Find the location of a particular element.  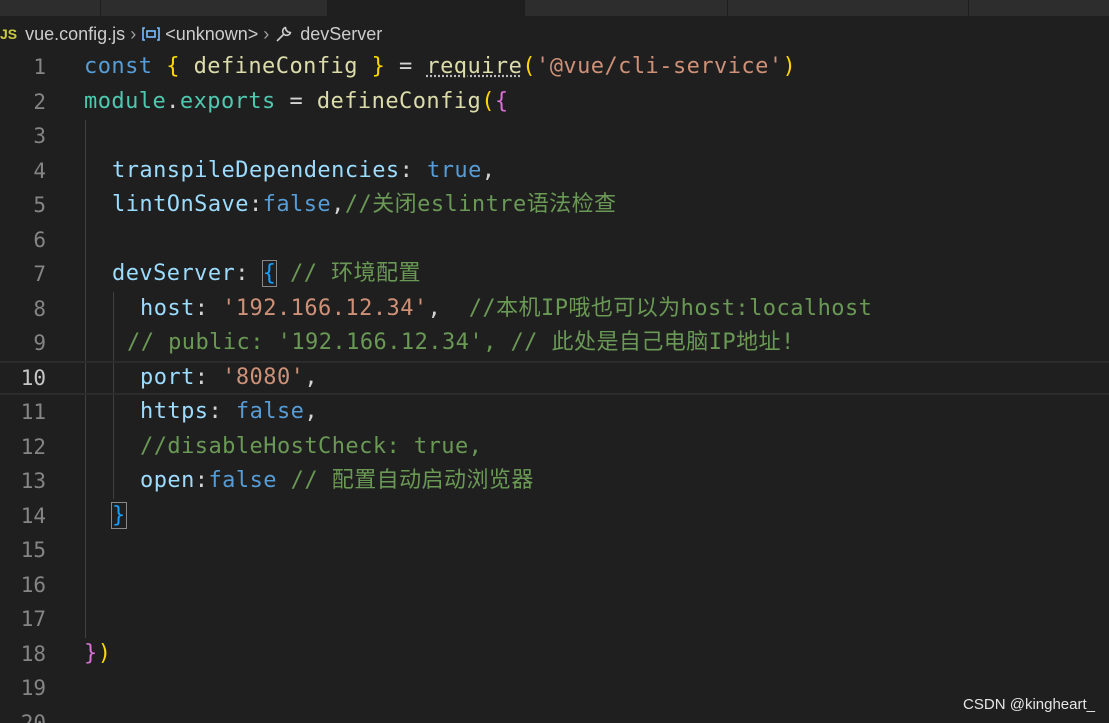

line-number: 2 is located at coordinates (39, 101).